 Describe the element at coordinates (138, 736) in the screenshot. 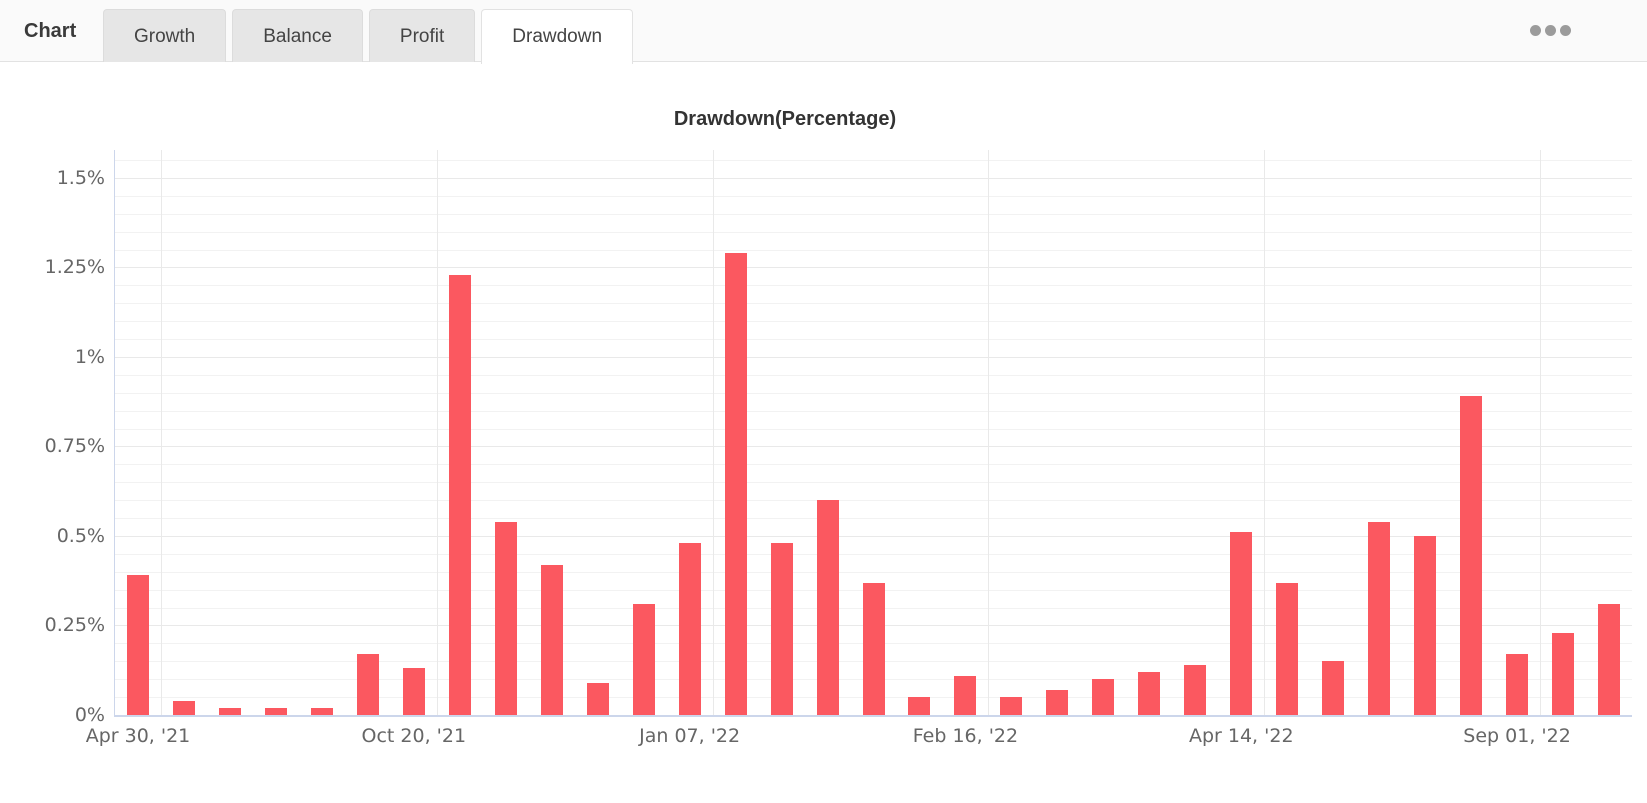

I see `x-axis-tick-label: Apr 30, '21` at that location.